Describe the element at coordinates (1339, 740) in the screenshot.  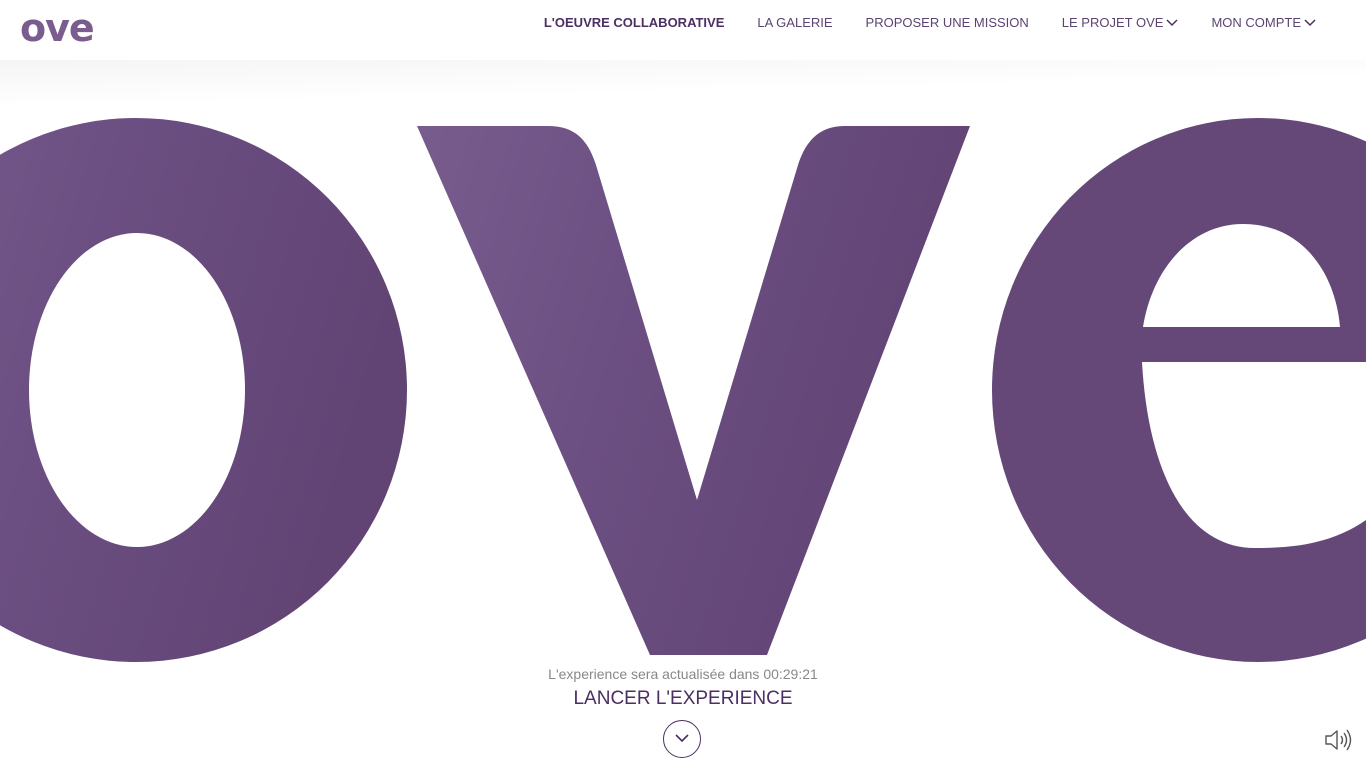
I see `speaker-icon` at that location.